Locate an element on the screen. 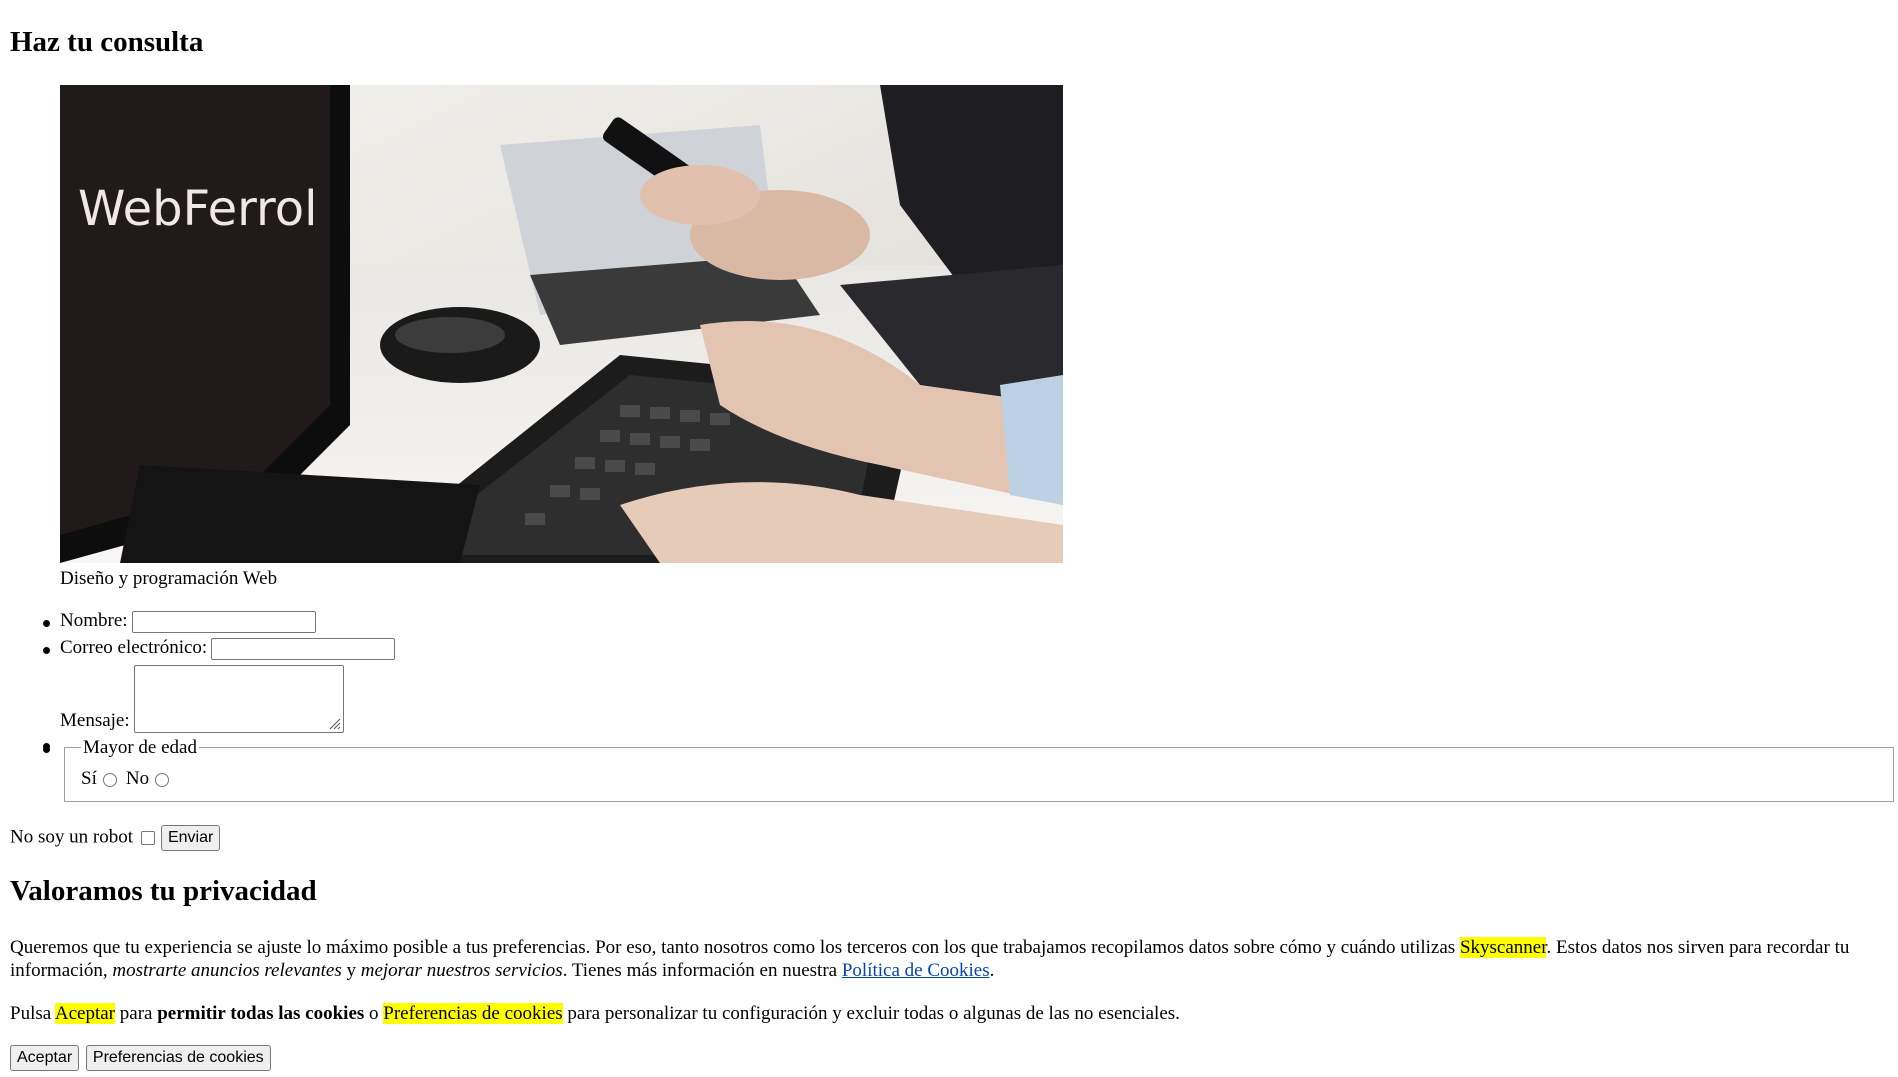 This screenshot has height=1077, width=1898. resize-grip-icon is located at coordinates (334, 723).